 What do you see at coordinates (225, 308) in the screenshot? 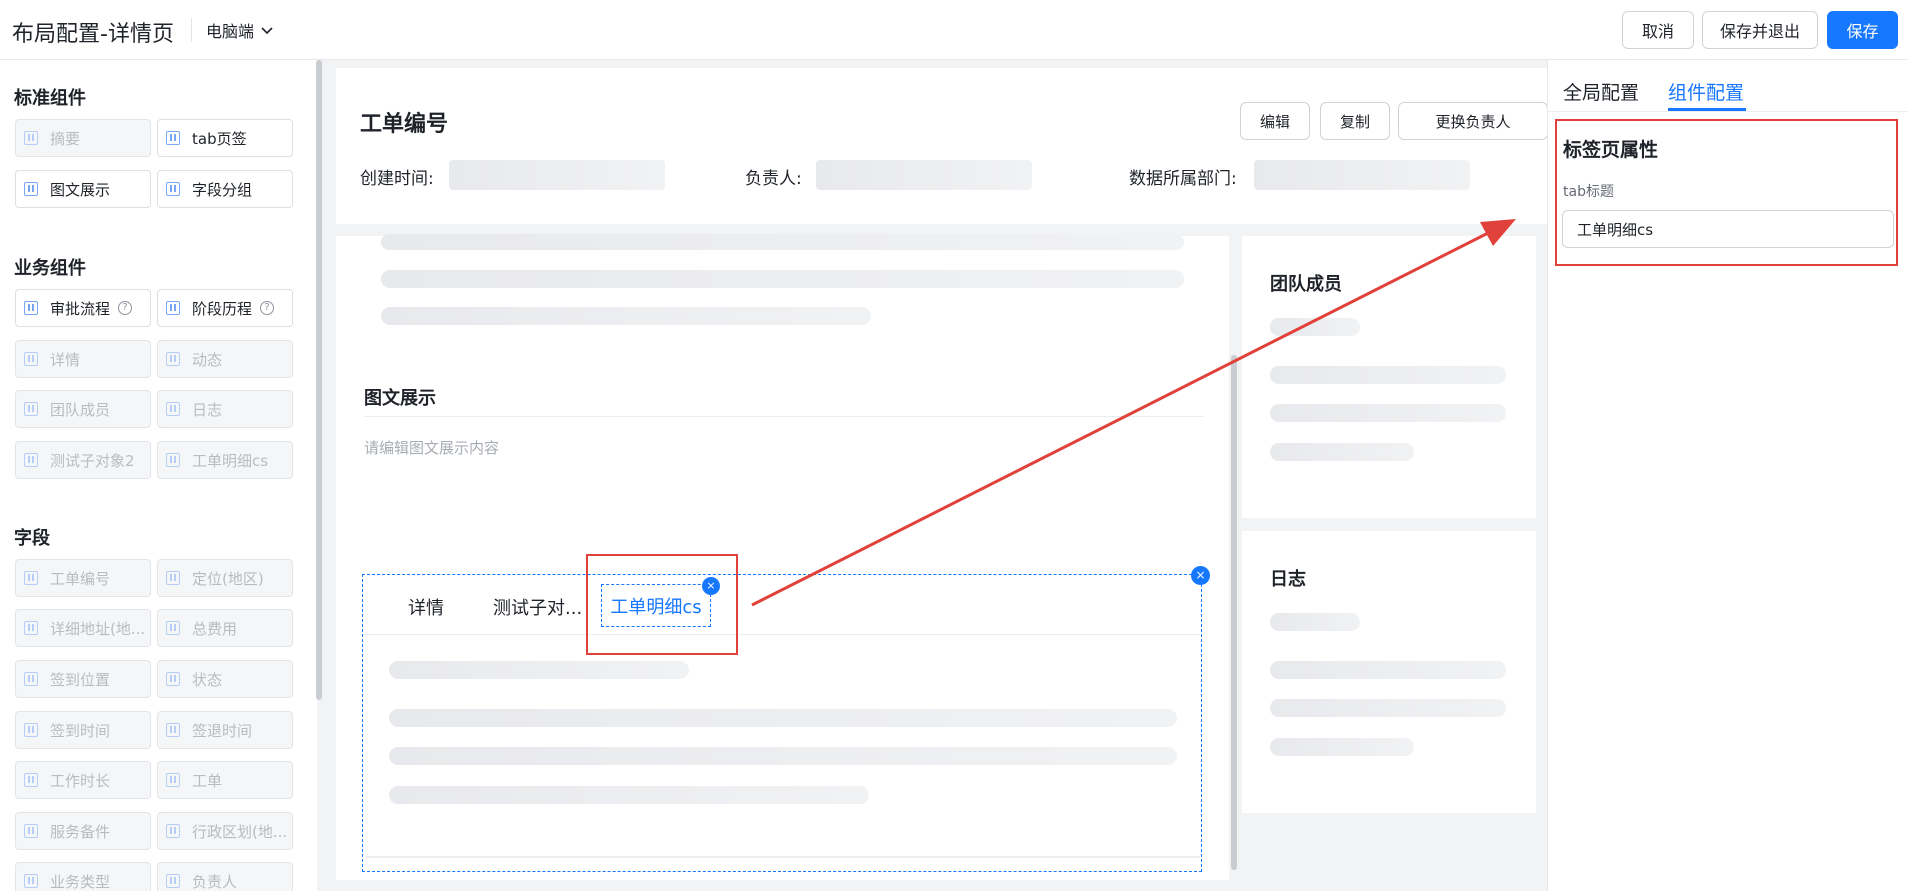
I see `chip-stage-history: 阶段历程?` at bounding box center [225, 308].